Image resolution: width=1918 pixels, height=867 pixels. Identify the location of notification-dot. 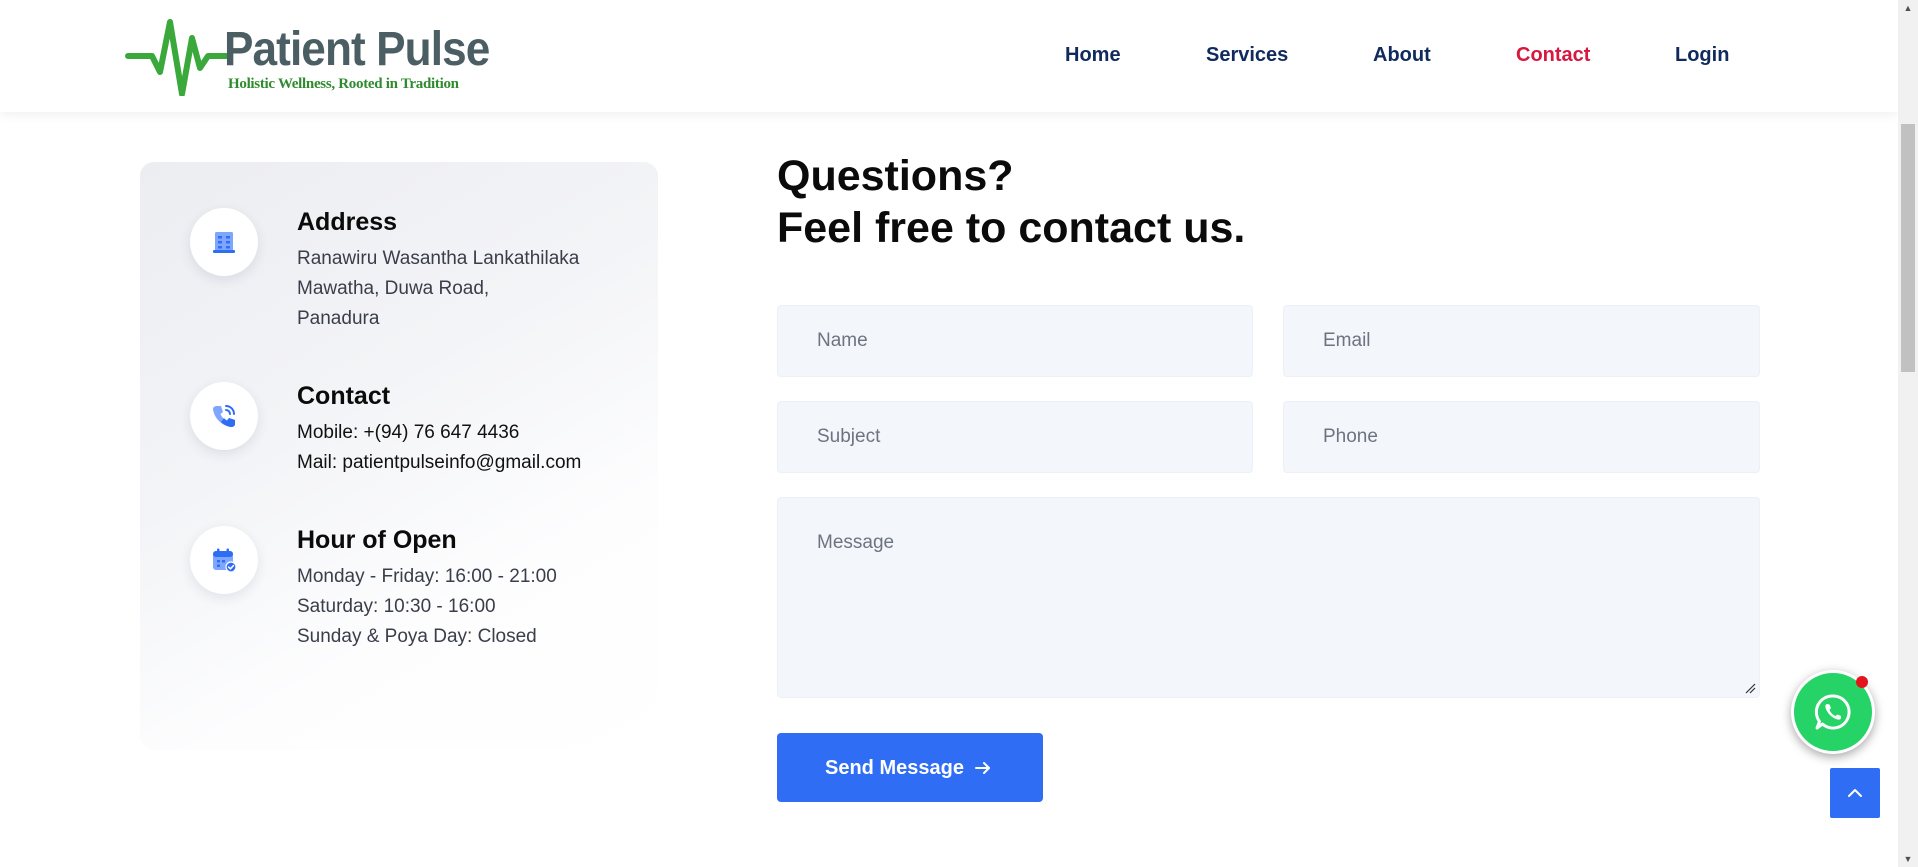
(1862, 682).